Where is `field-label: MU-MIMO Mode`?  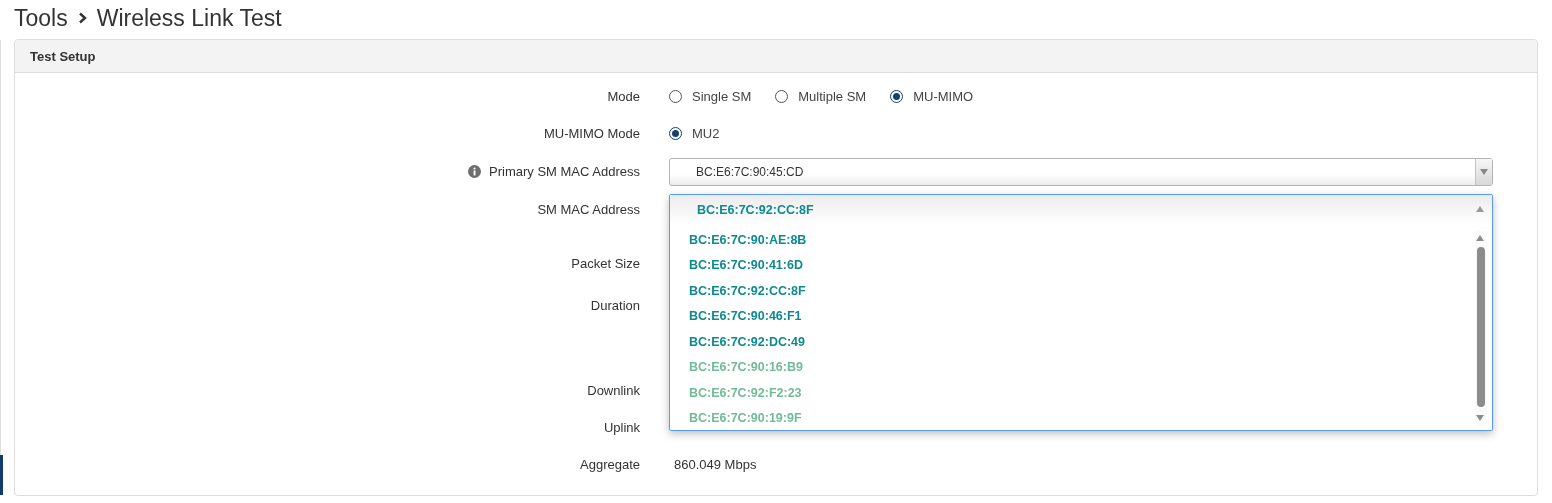
field-label: MU-MIMO Mode is located at coordinates (591, 133).